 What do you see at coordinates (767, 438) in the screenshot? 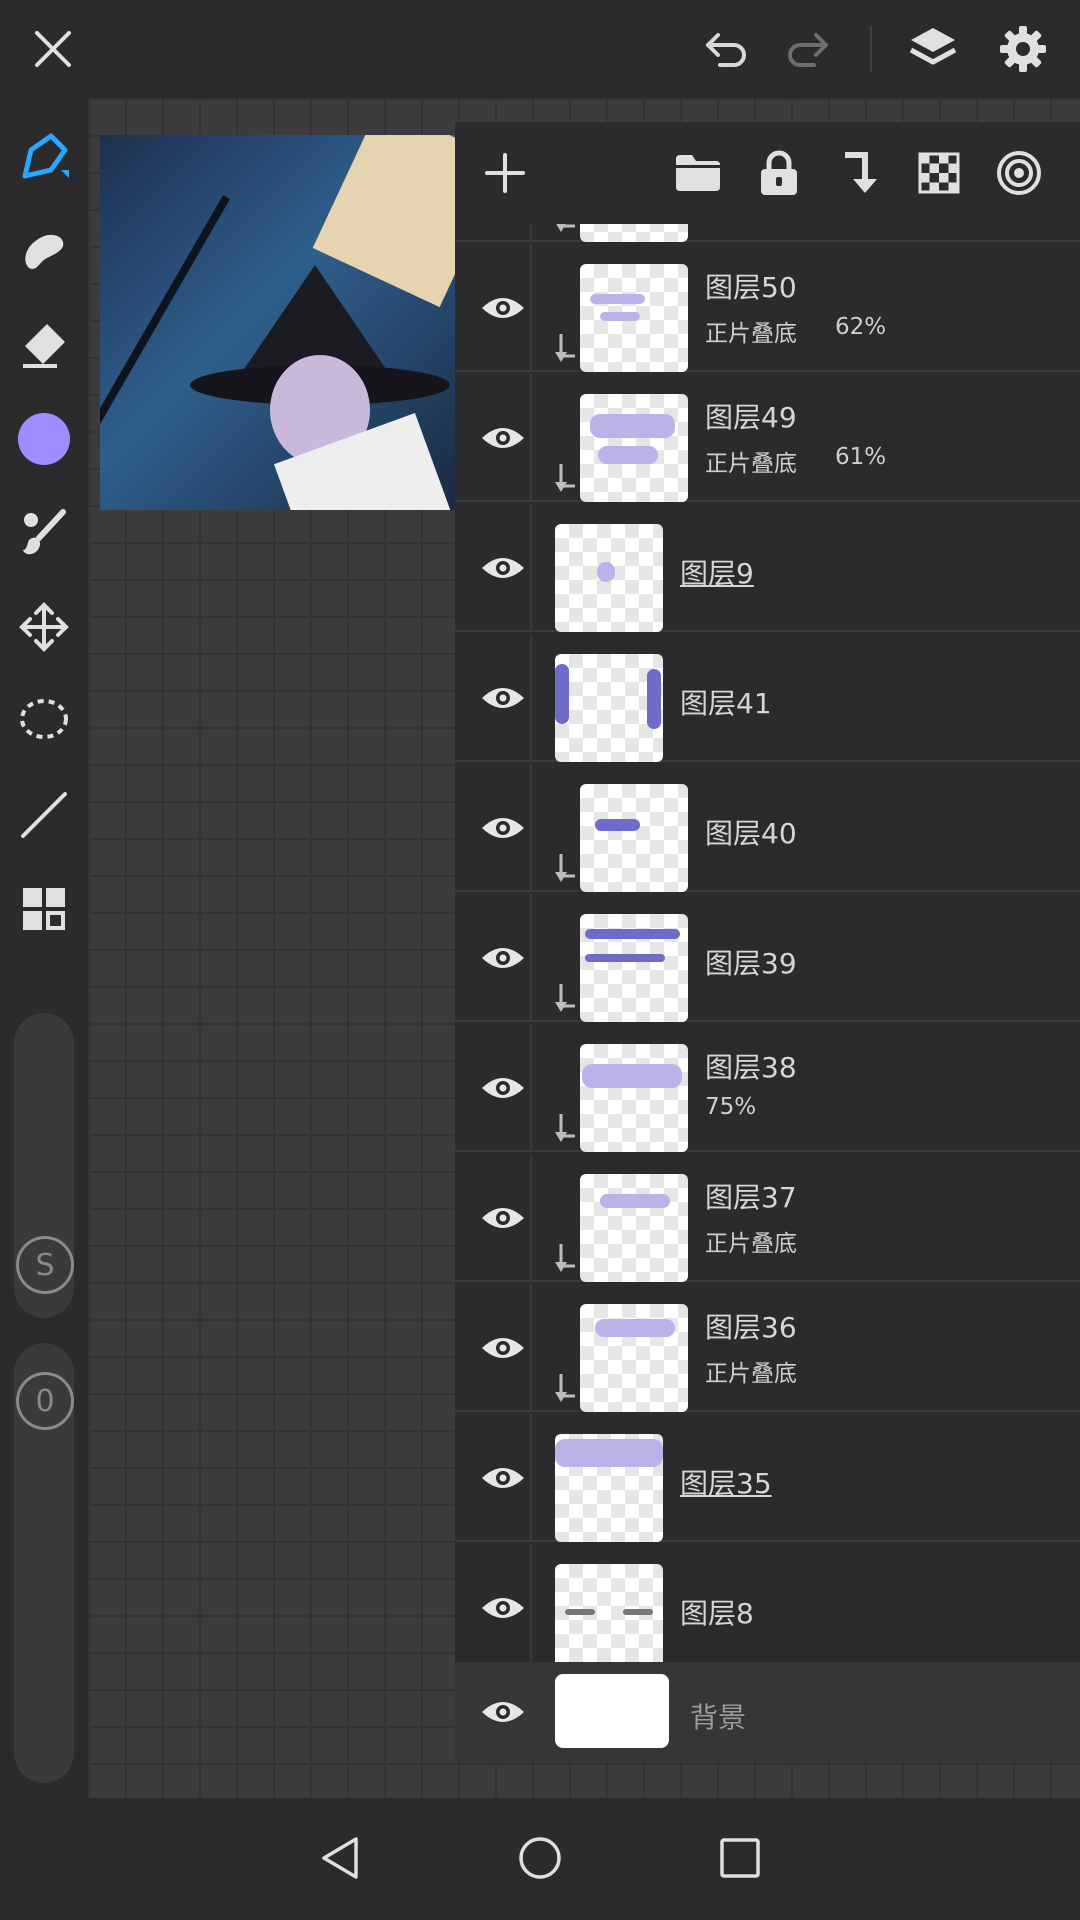
I see `layer-row: 图层49 正片叠底 61%` at bounding box center [767, 438].